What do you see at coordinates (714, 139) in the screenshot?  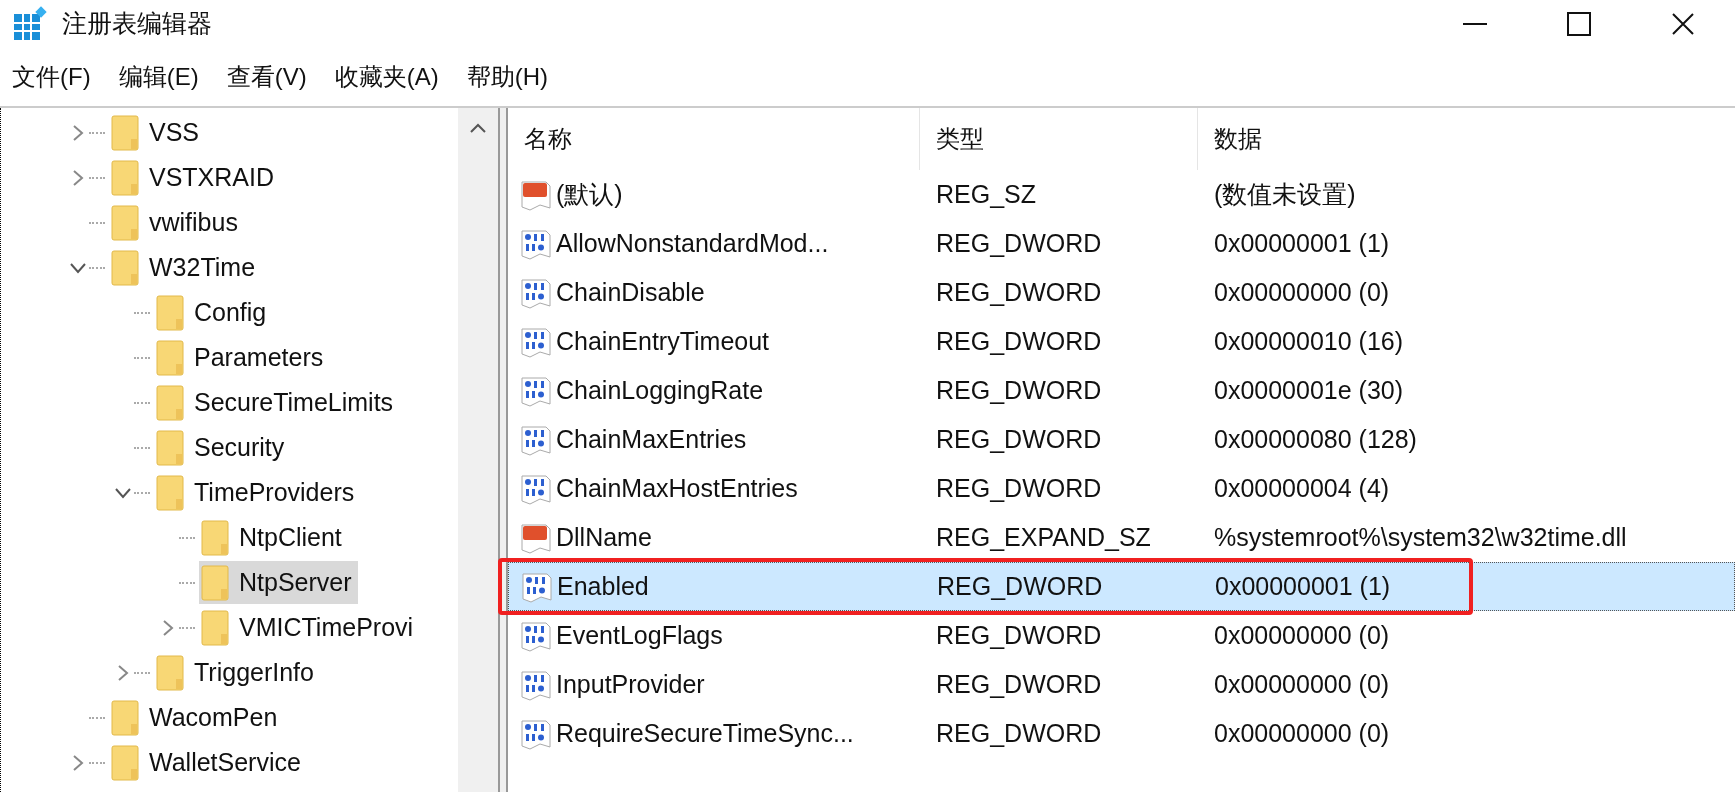 I see `column-header: 名称` at bounding box center [714, 139].